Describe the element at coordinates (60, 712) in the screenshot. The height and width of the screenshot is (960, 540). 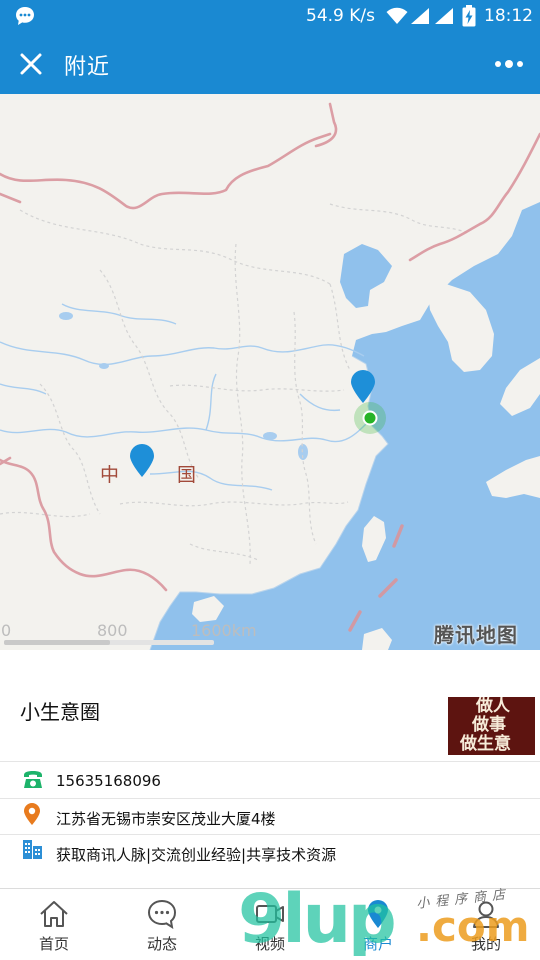
I see `shop-name: 小生意圈` at that location.